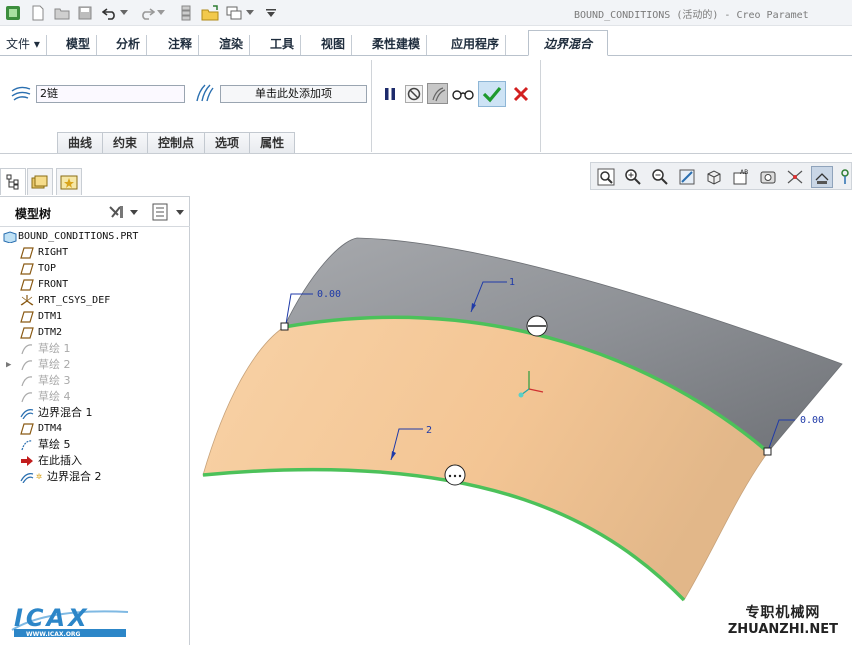  I want to click on icax-logo: ICAX WWW.ICAX.ORG, so click(70, 619).